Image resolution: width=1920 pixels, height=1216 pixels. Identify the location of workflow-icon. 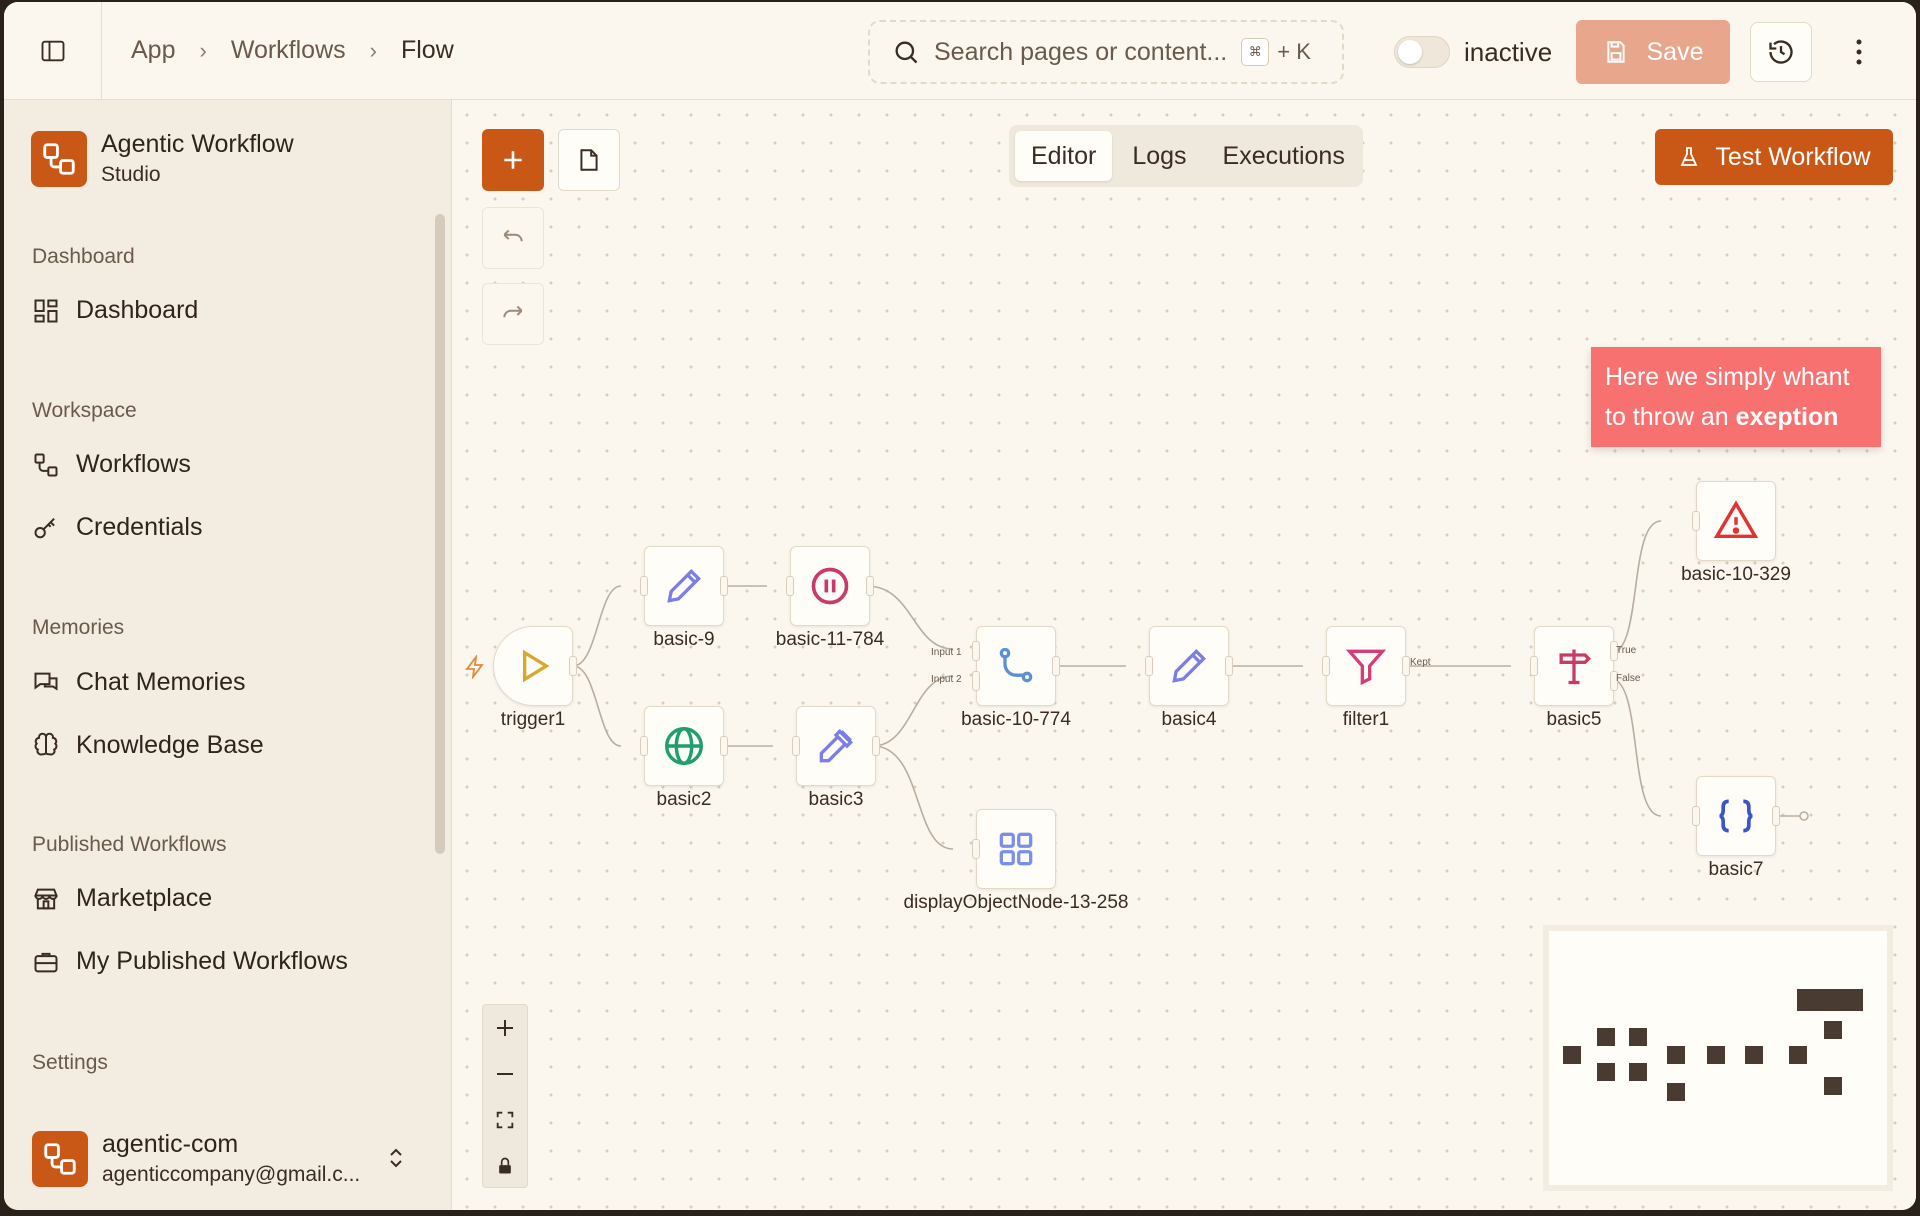
(46, 464).